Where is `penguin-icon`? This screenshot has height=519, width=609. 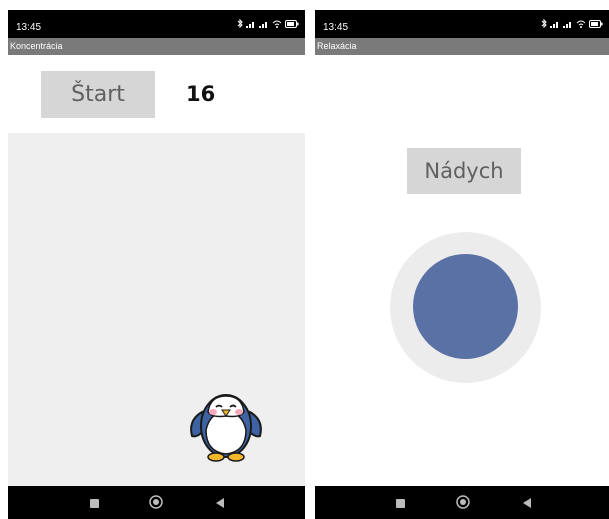 penguin-icon is located at coordinates (226, 423).